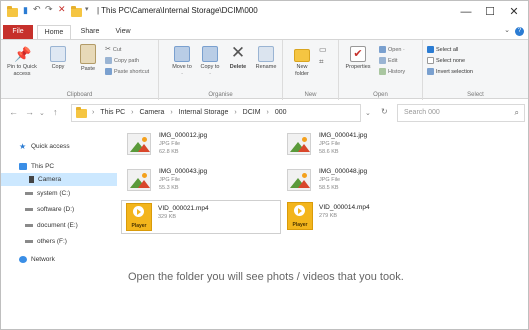 This screenshot has width=529, height=330. What do you see at coordinates (49, 209) in the screenshot?
I see `nav-software-d: software (D:)` at bounding box center [49, 209].